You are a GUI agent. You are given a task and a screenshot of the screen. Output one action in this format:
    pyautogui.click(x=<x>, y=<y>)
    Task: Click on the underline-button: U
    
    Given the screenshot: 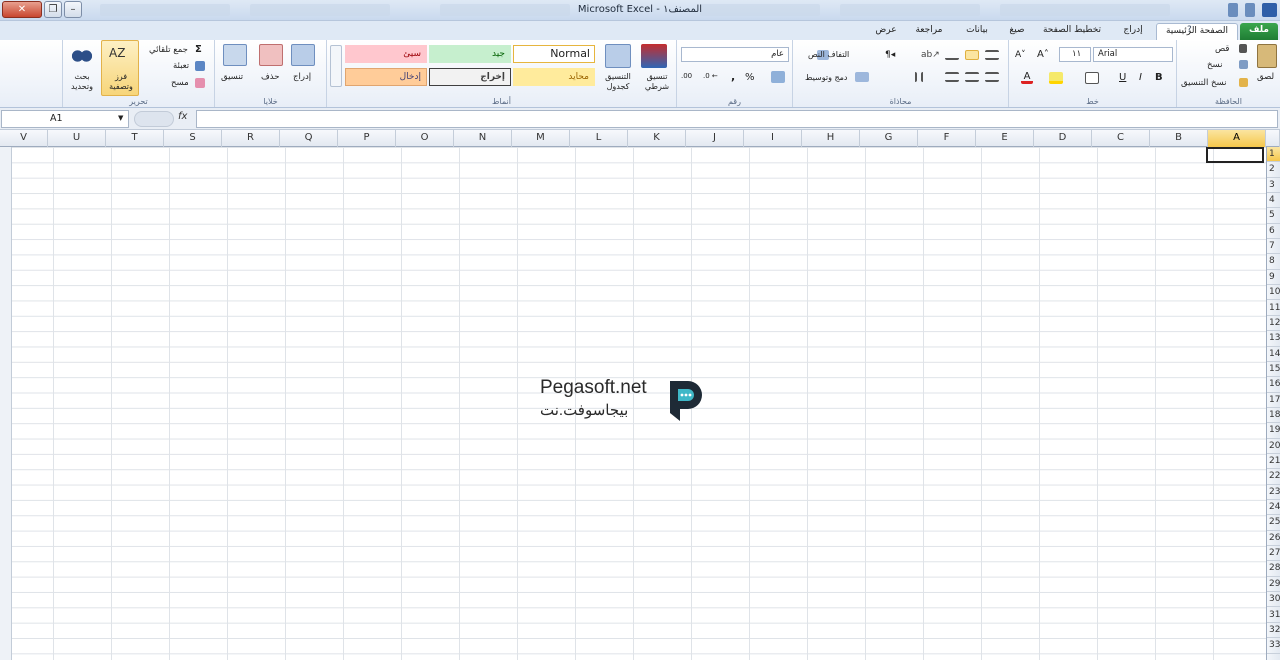 What is the action you would take?
    pyautogui.click(x=1122, y=77)
    